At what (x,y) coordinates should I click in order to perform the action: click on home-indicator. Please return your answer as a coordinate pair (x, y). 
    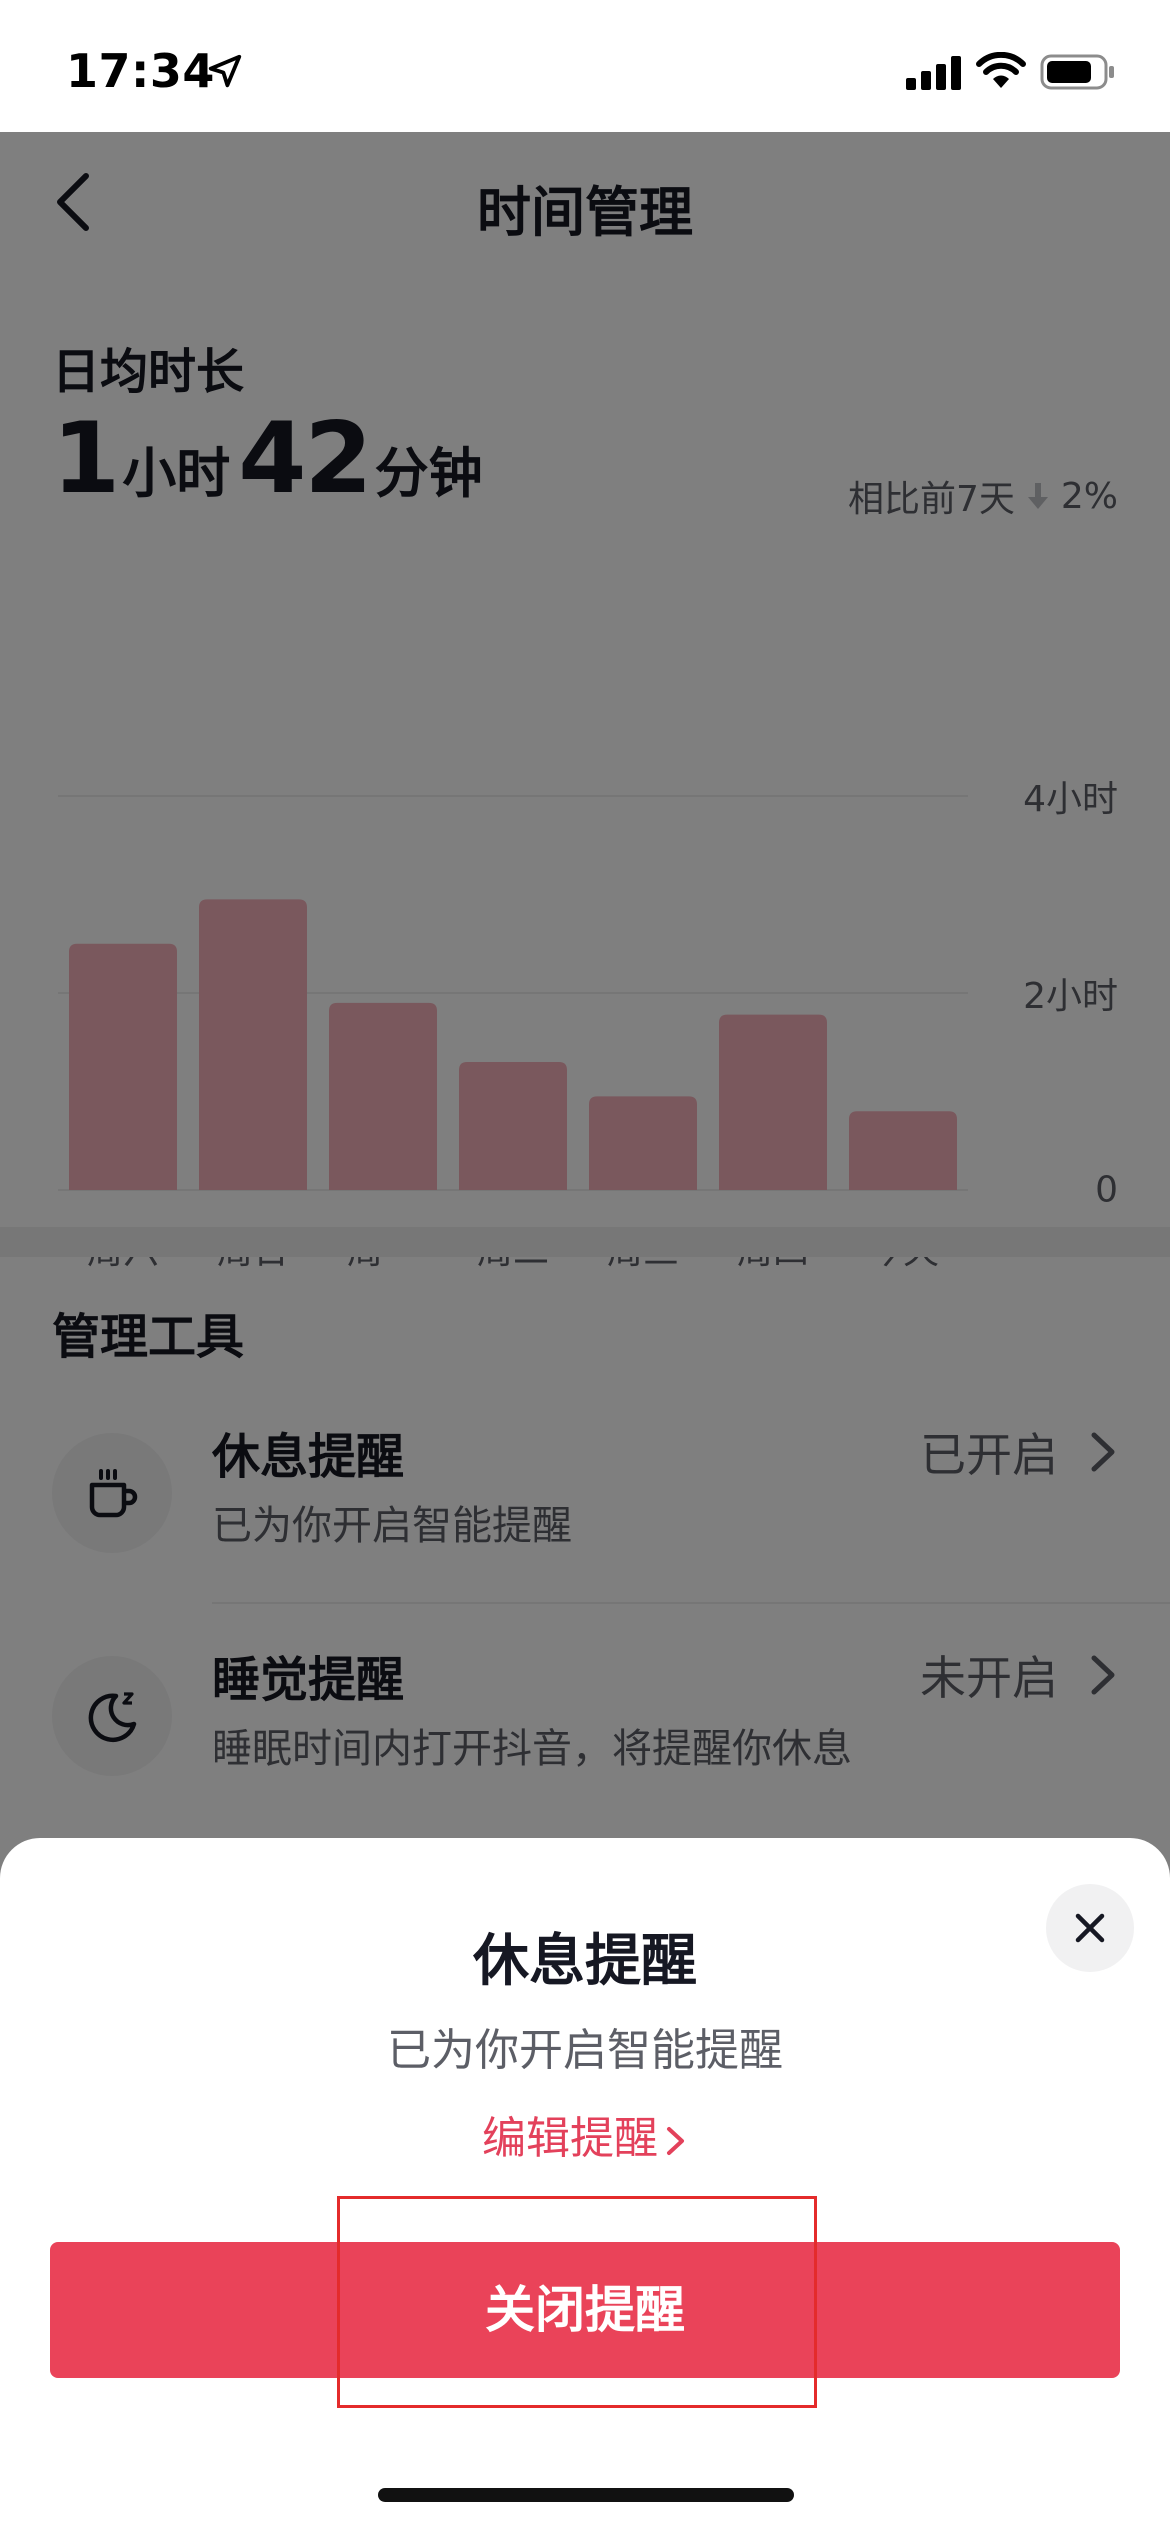
    Looking at the image, I should click on (586, 2495).